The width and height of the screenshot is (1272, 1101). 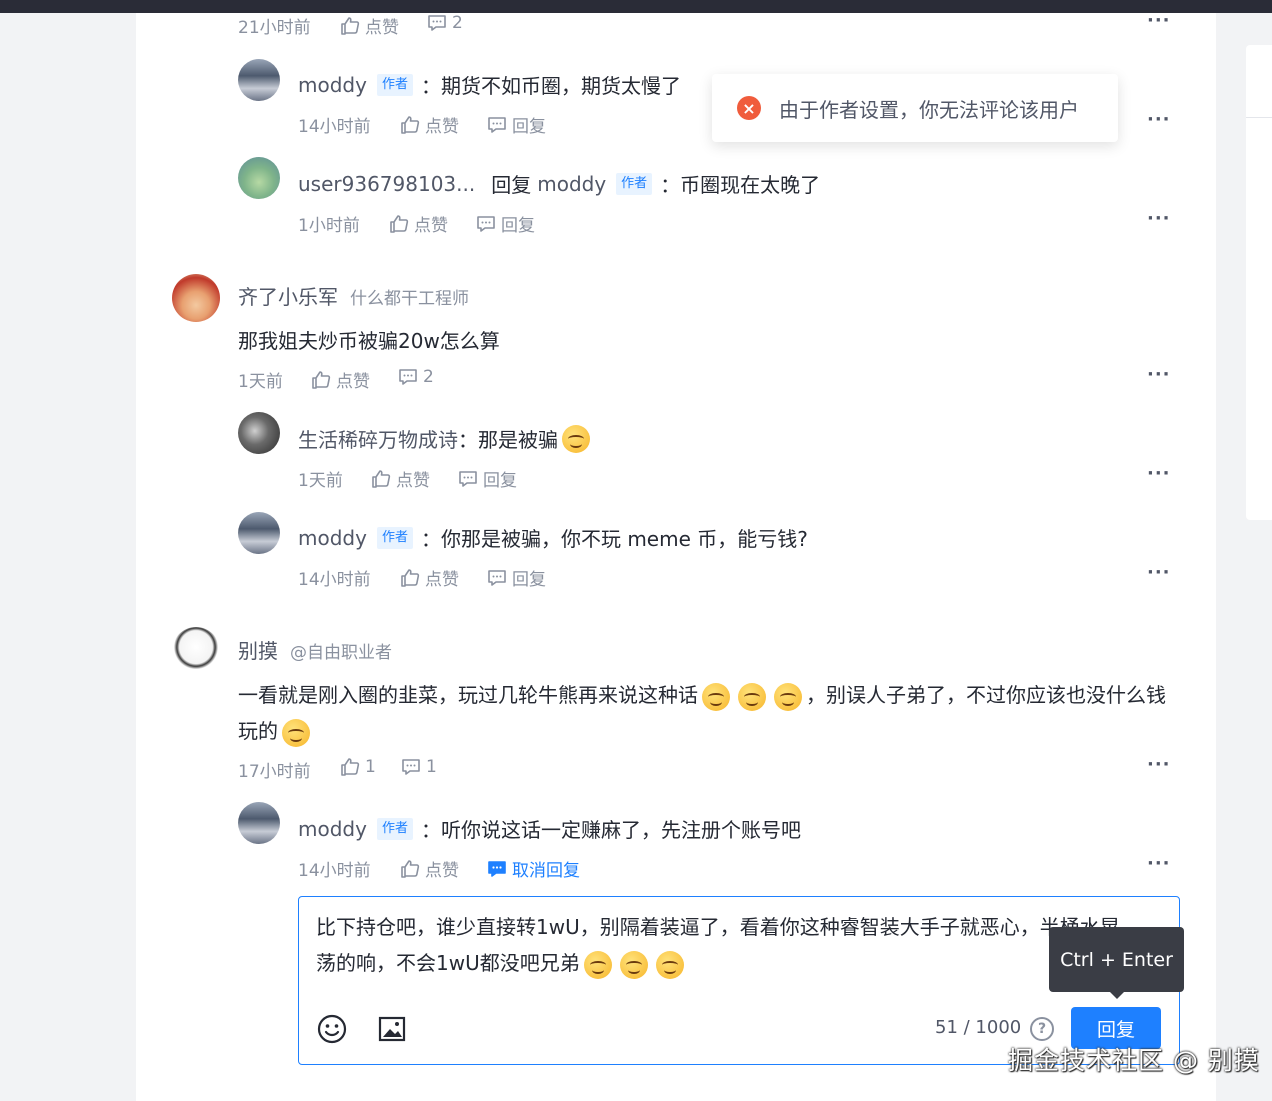 I want to click on reply-content: user936798103... 回复 moddy 作者 ：币圈现在太晚了, so click(x=559, y=183).